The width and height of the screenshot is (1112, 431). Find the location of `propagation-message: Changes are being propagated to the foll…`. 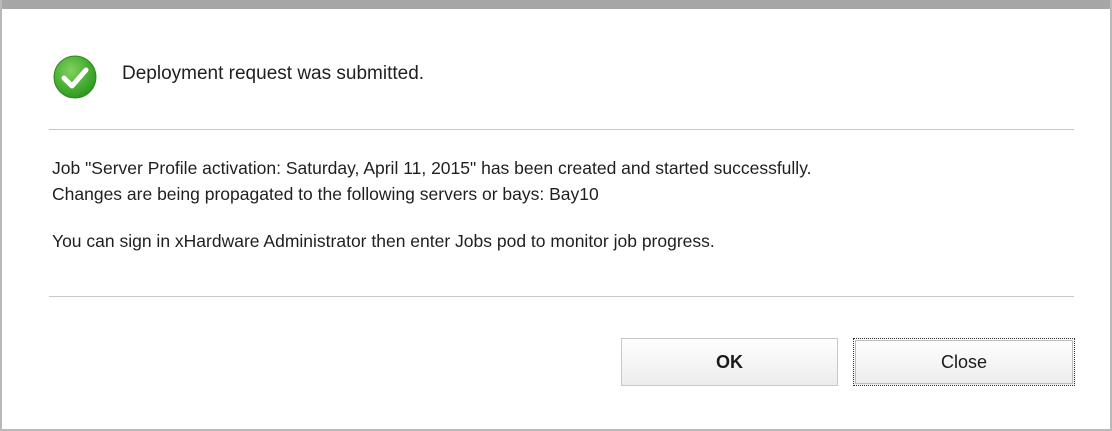

propagation-message: Changes are being propagated to the foll… is located at coordinates (325, 194).